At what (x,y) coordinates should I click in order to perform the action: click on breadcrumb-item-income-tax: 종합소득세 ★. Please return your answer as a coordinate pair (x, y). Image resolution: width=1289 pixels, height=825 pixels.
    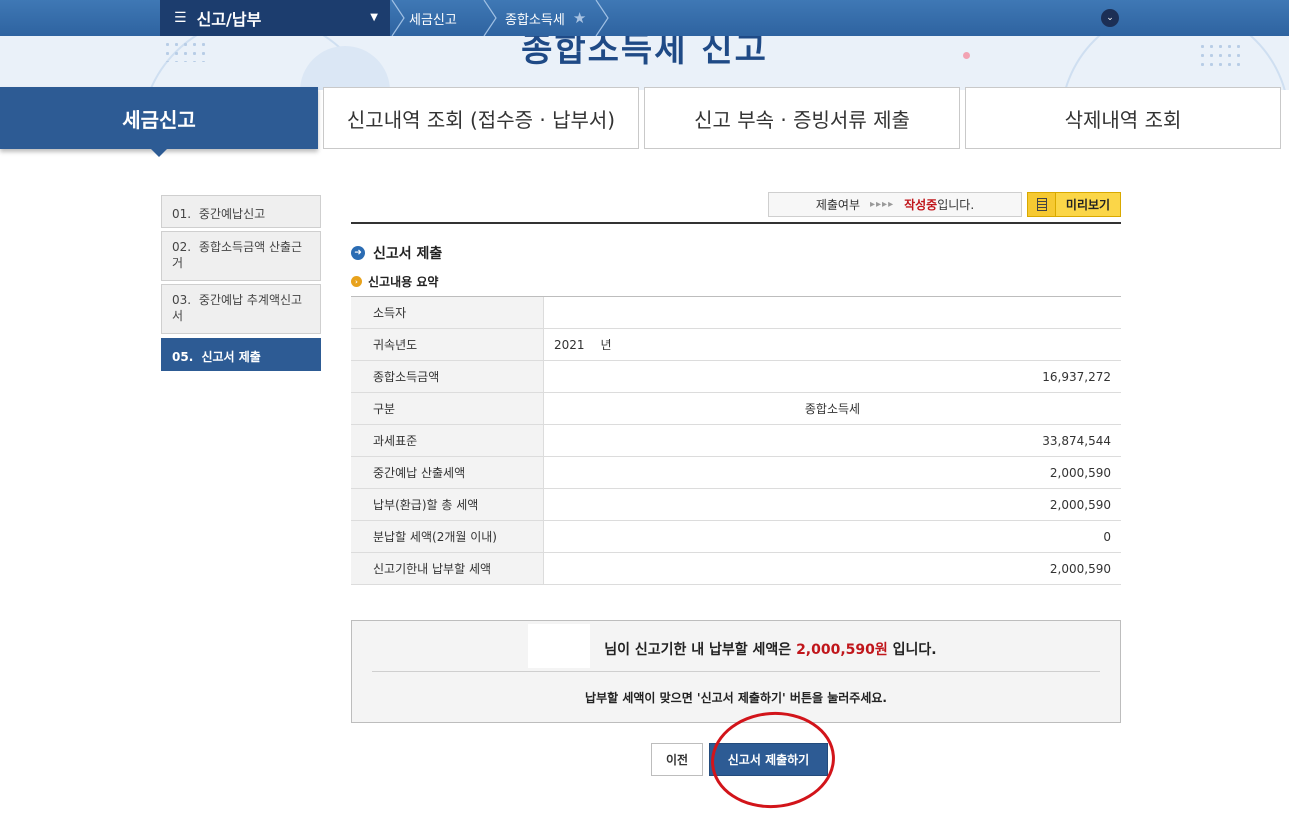
    Looking at the image, I should click on (545, 18).